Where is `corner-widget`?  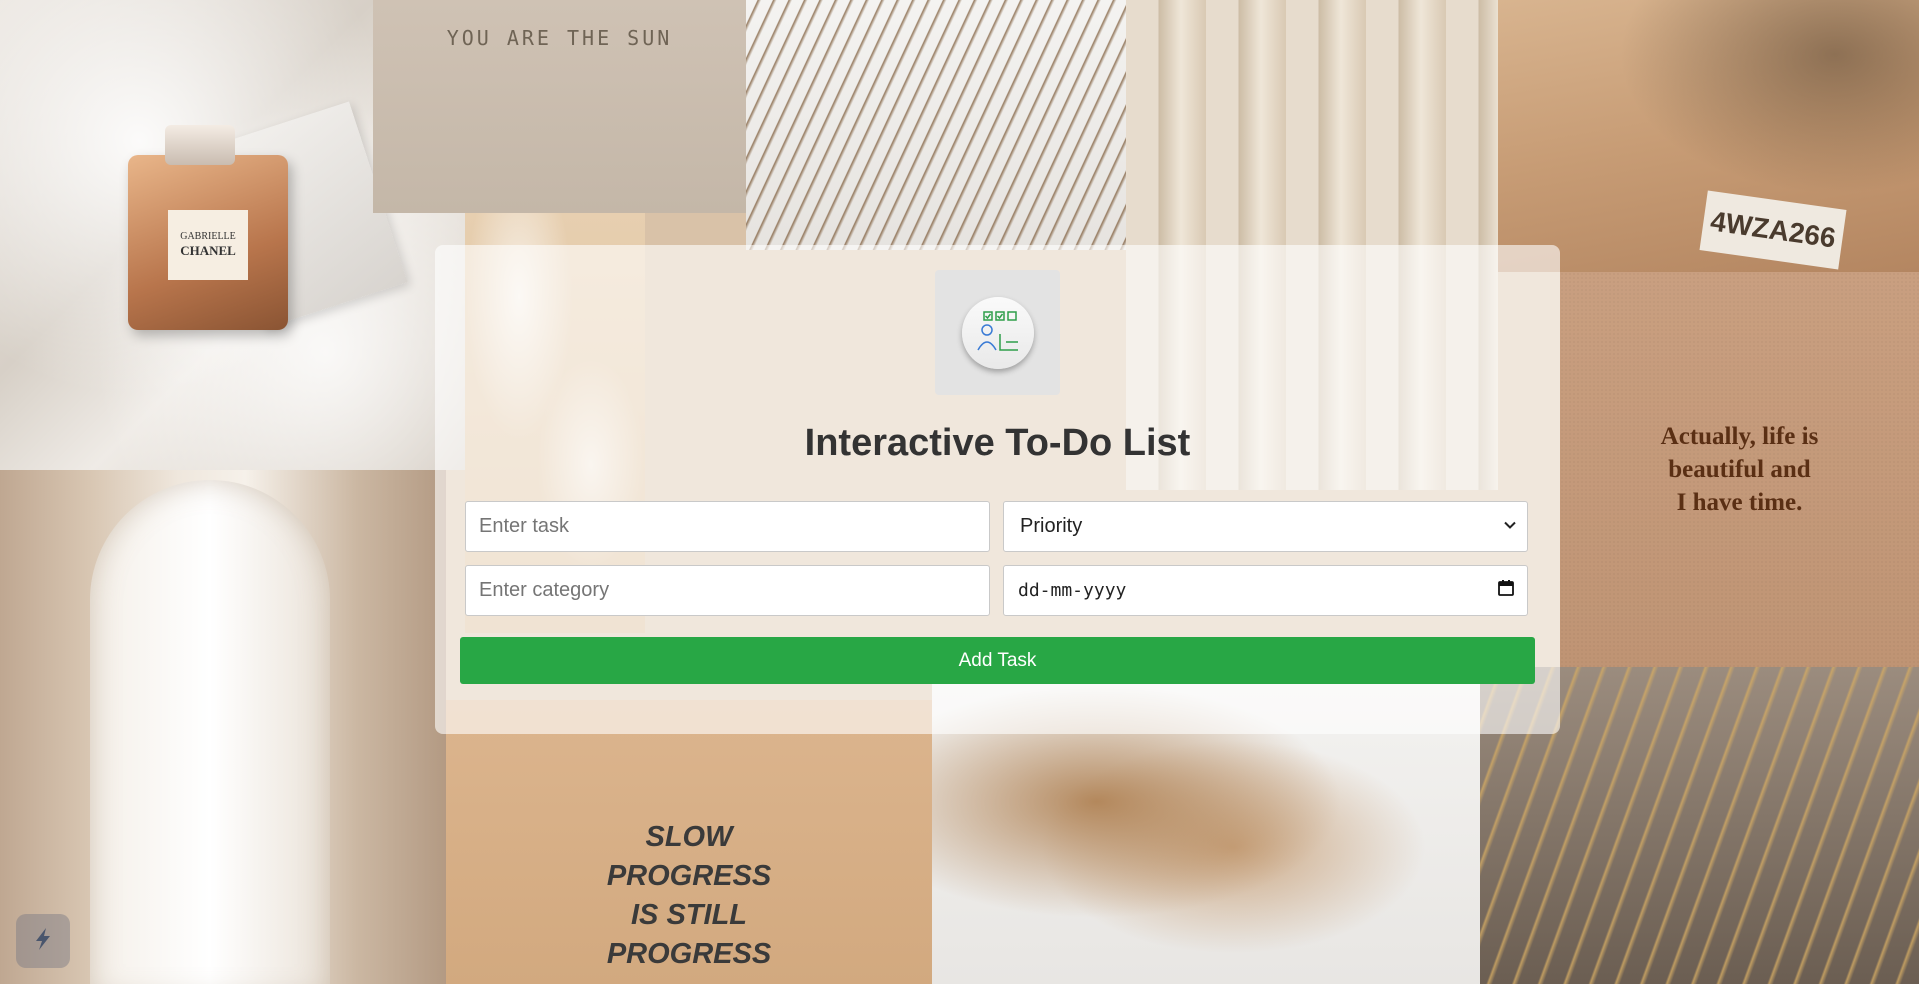
corner-widget is located at coordinates (43, 941).